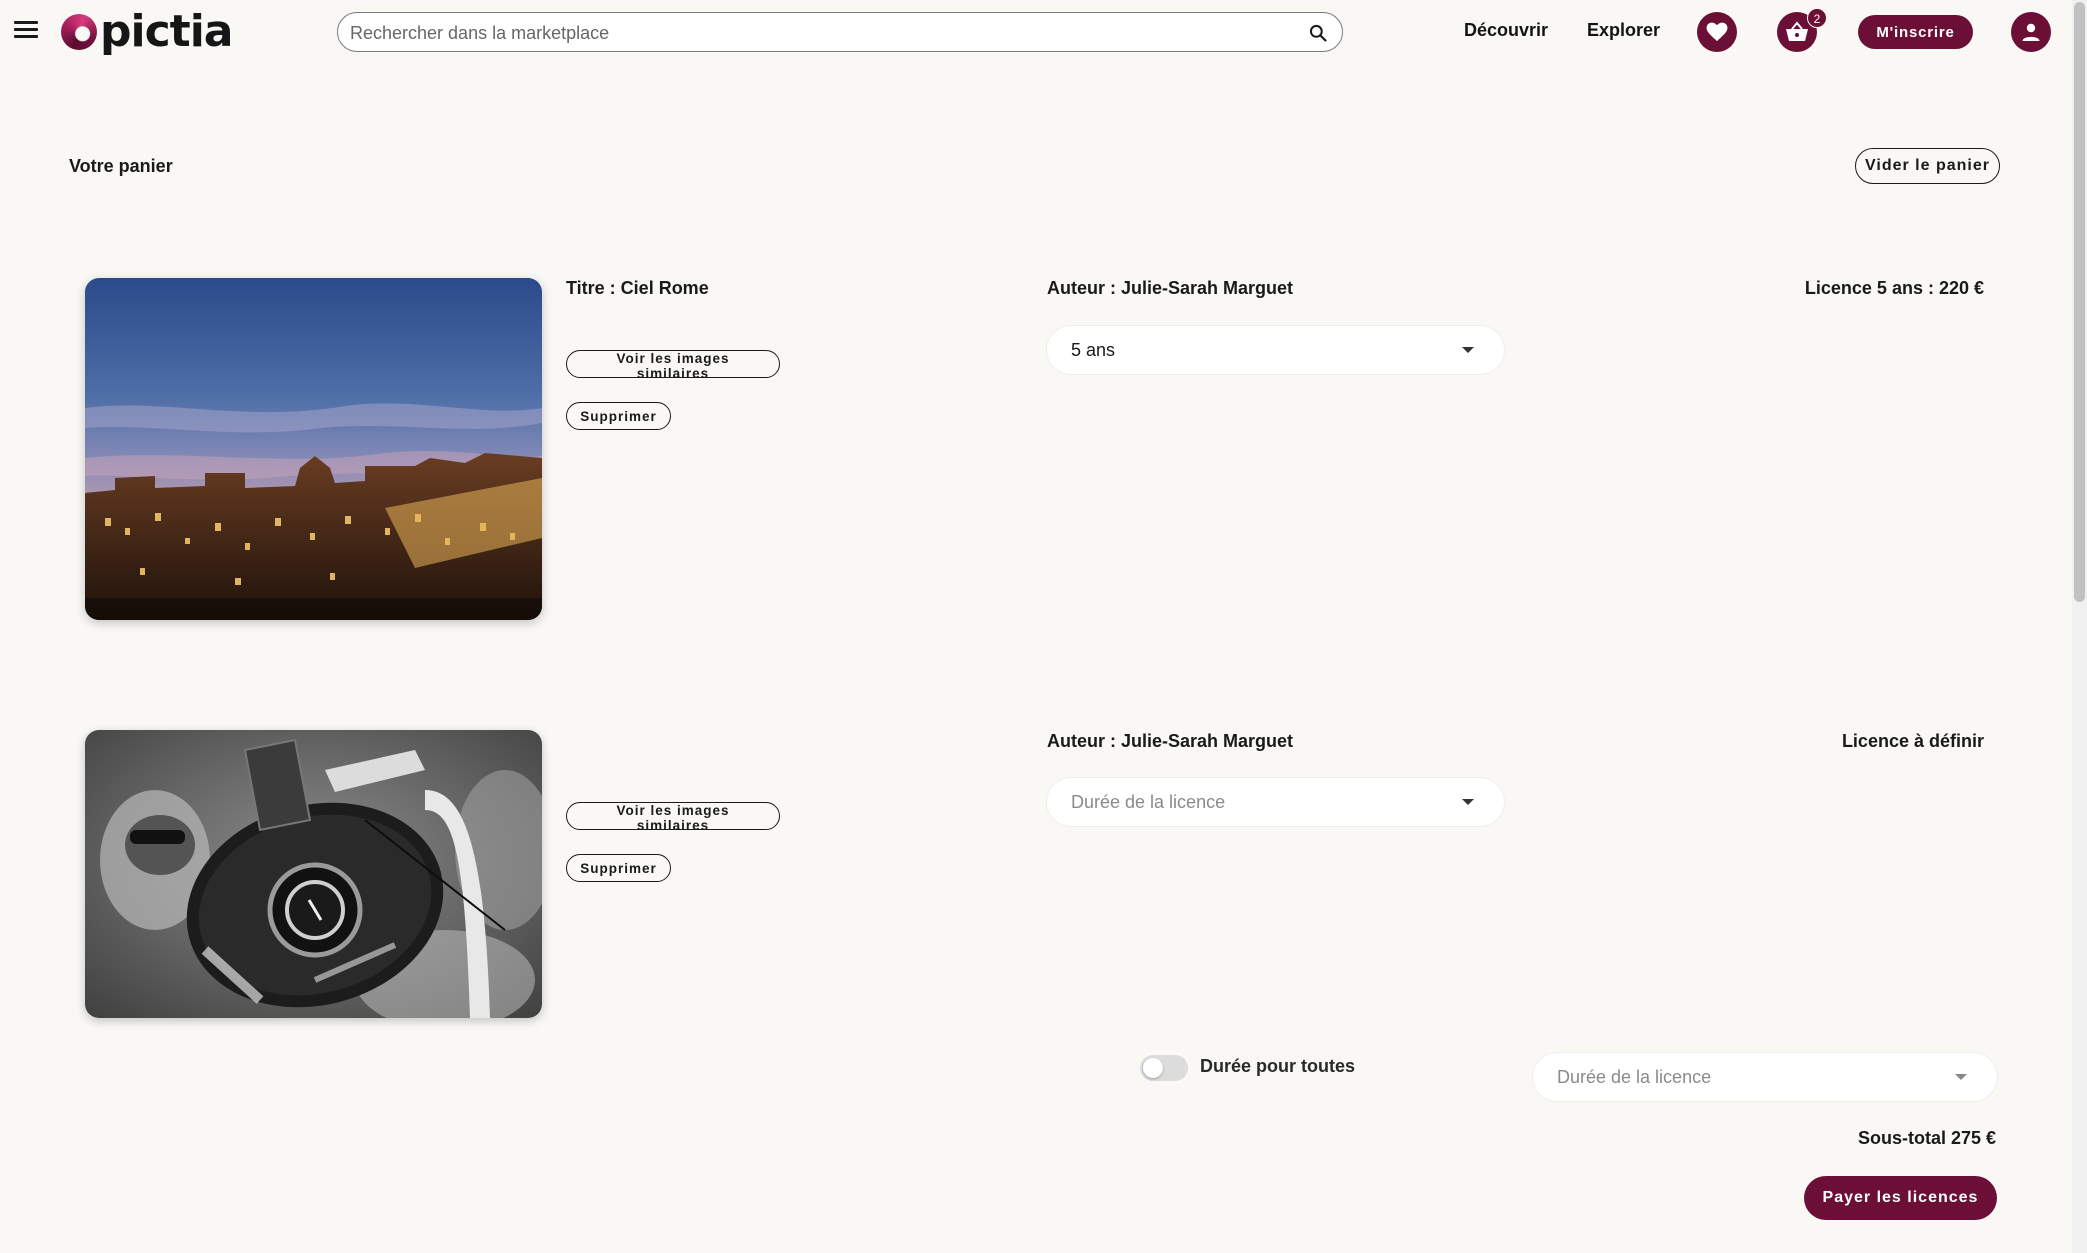 The image size is (2087, 1253). What do you see at coordinates (2079, 302) in the screenshot?
I see `scrollbar-thumb` at bounding box center [2079, 302].